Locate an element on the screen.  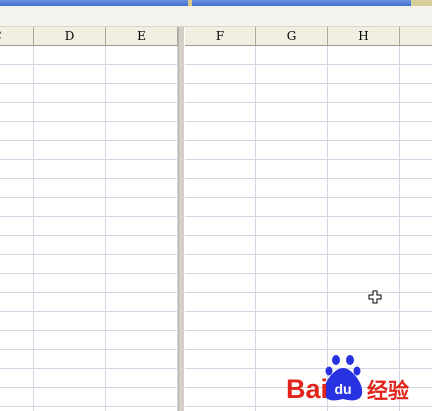
column-header: E is located at coordinates (142, 36).